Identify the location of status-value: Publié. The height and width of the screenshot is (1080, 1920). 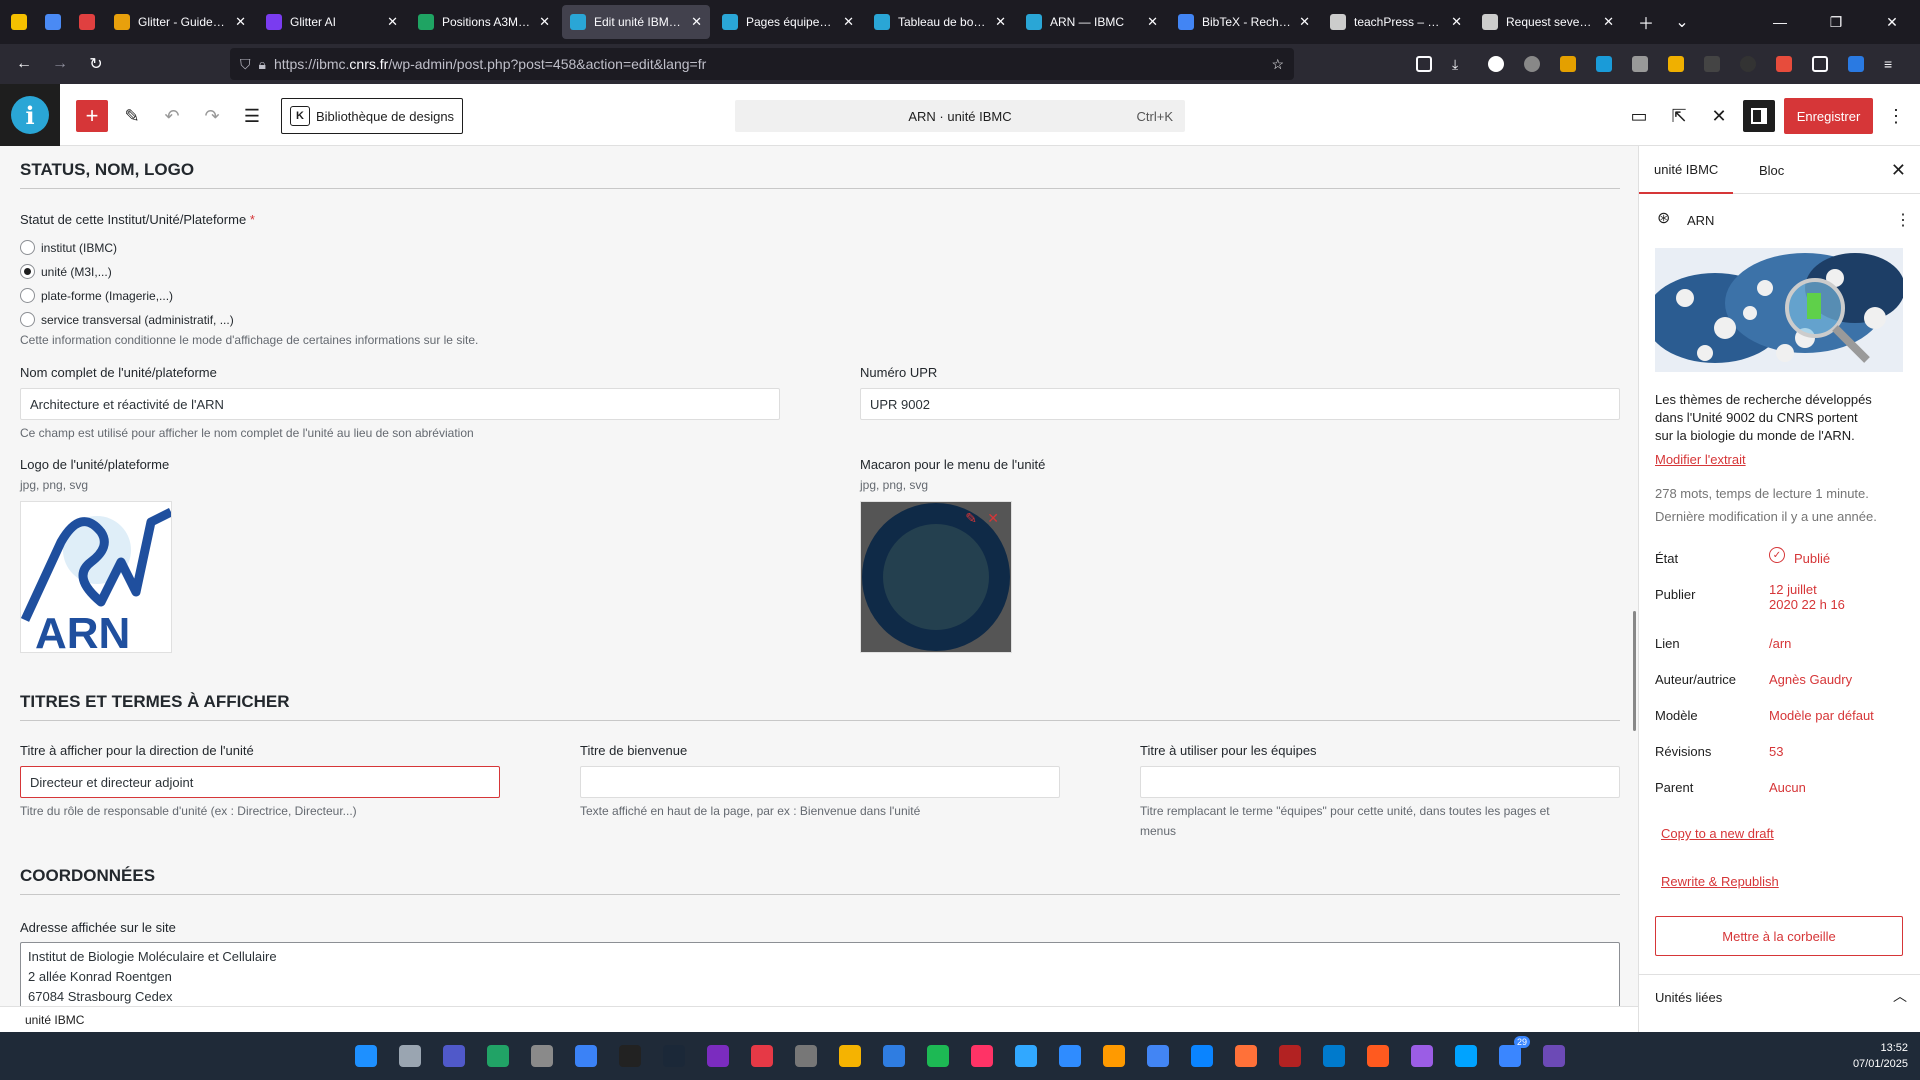
(1812, 558).